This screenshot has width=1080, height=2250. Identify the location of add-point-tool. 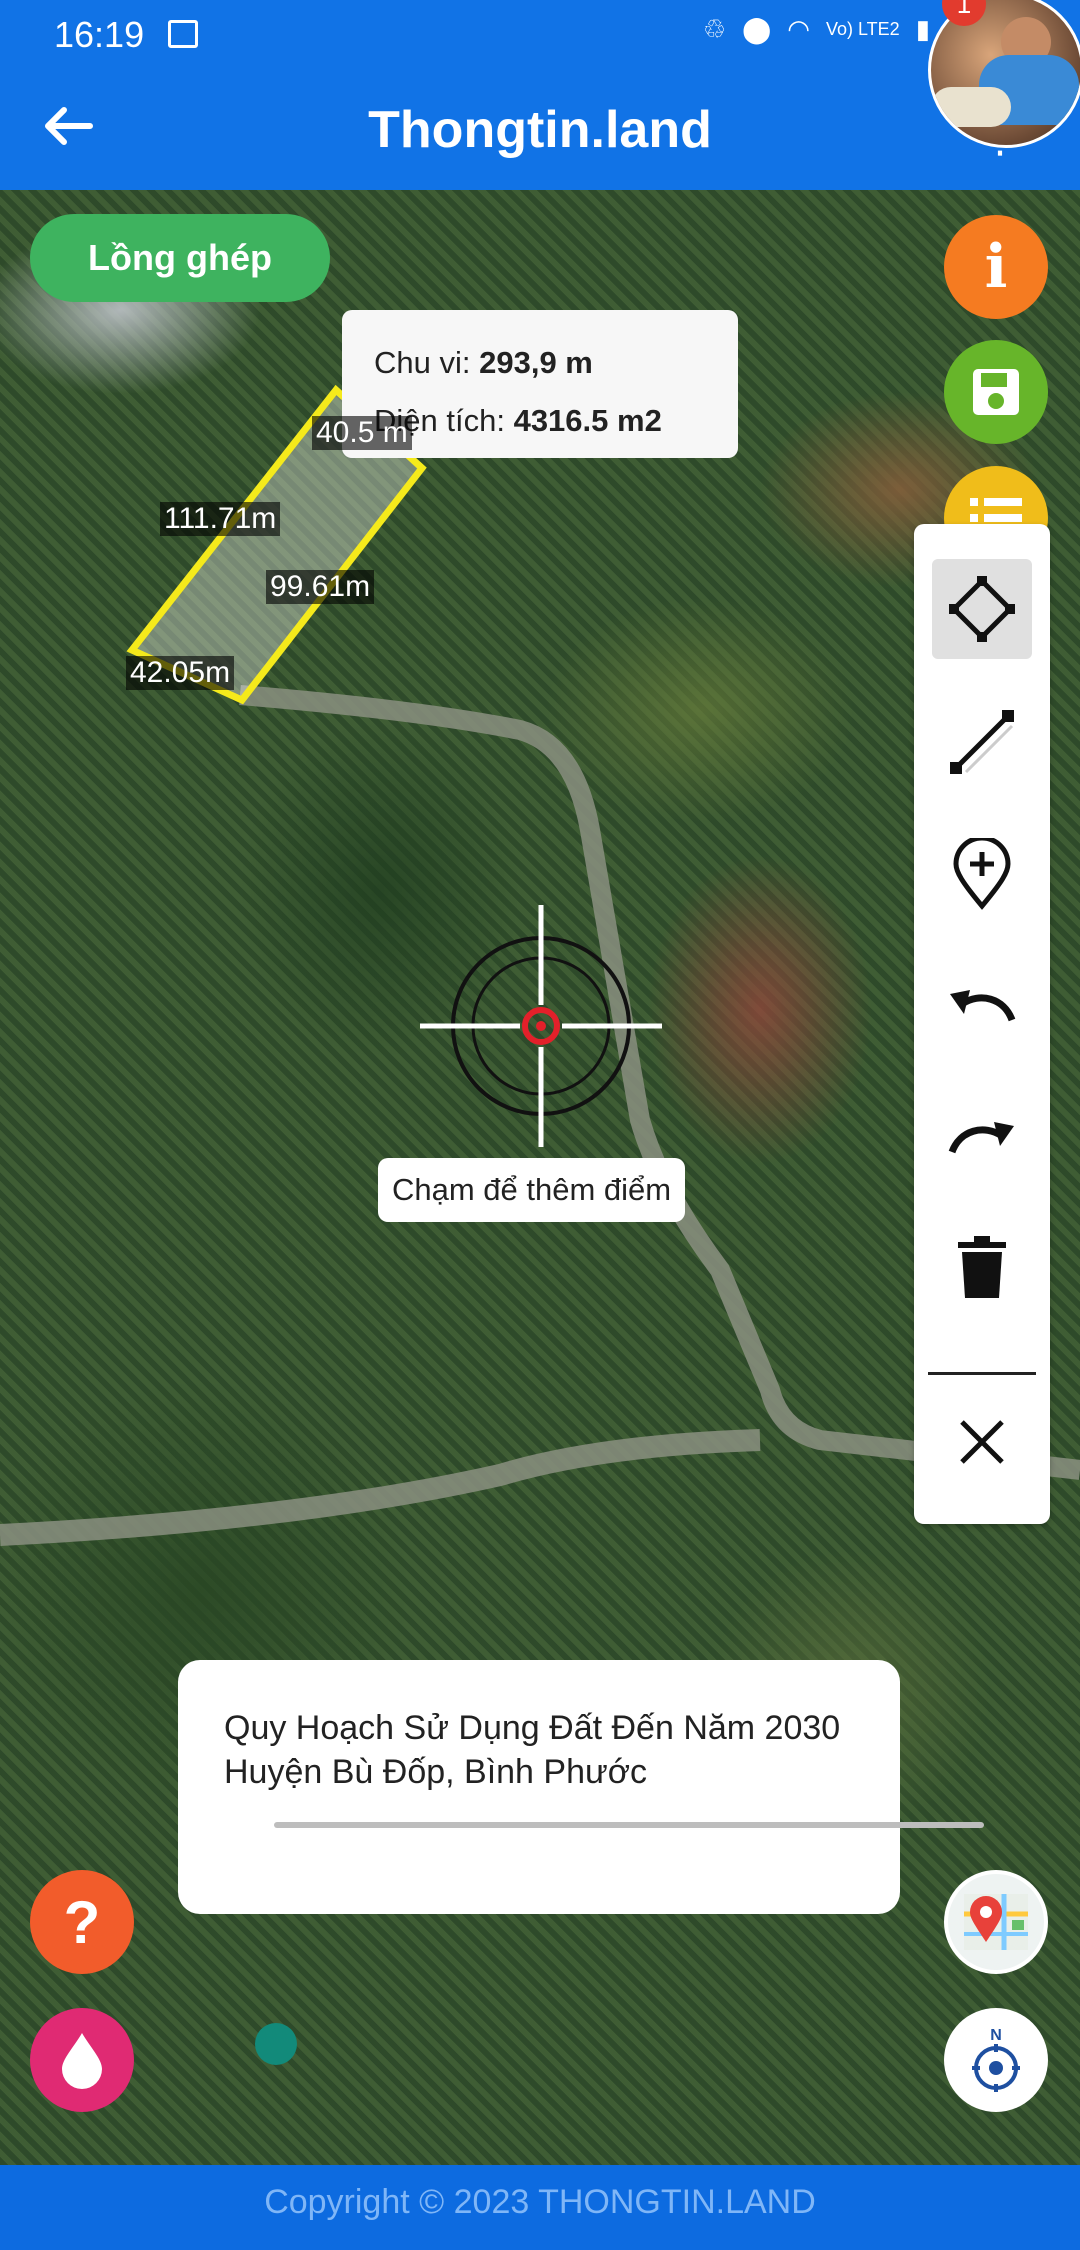
(982, 874).